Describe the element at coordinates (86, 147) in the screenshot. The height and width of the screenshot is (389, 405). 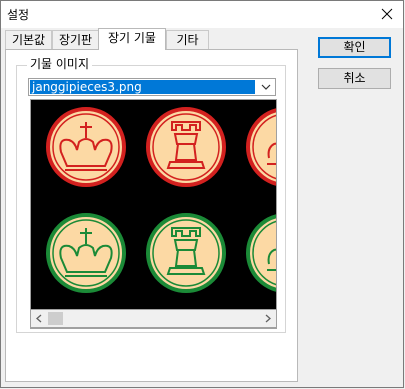
I see `red-king-icon` at that location.